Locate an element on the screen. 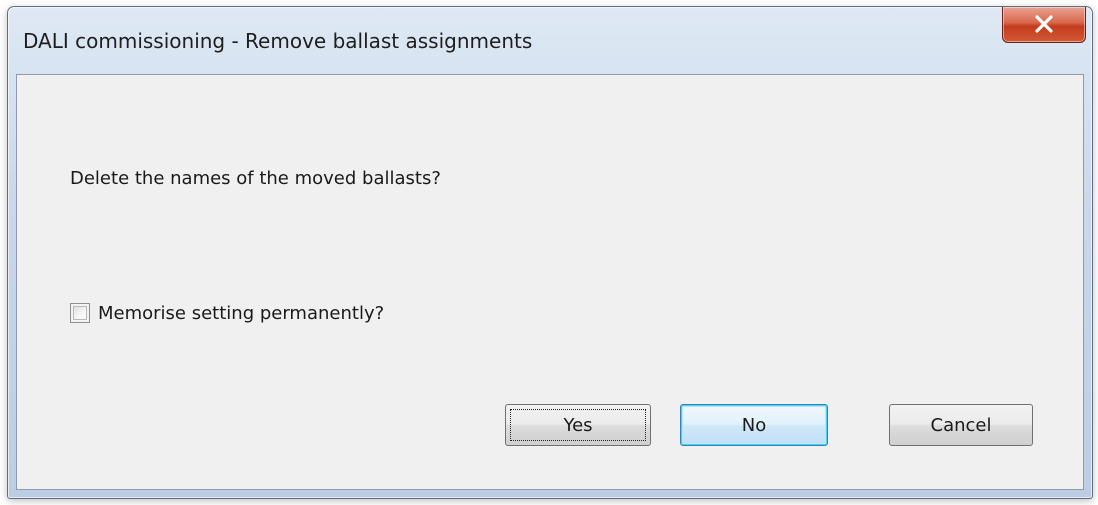 Image resolution: width=1098 pixels, height=505 pixels. no-button: No is located at coordinates (754, 425).